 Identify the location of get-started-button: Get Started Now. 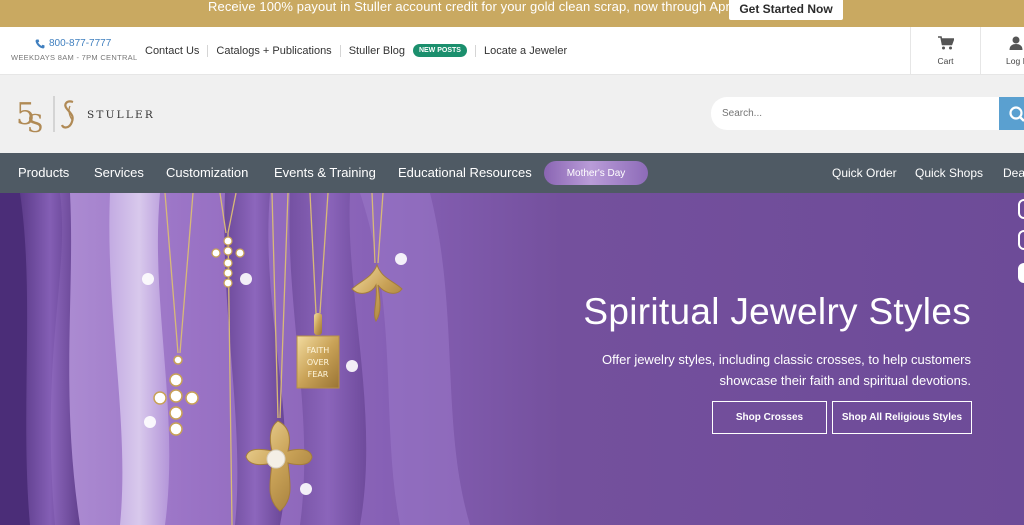
(786, 10).